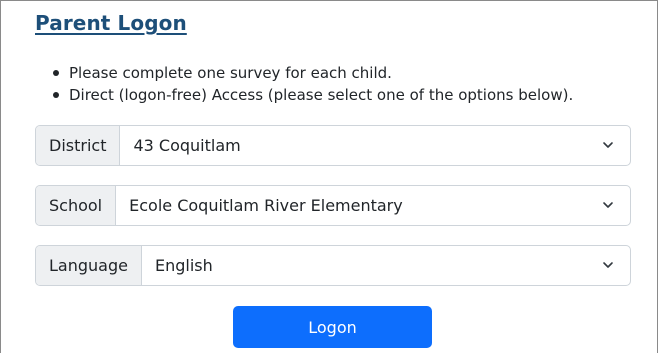  I want to click on school-field: School Ecole Coquitlam River Elementary, so click(333, 205).